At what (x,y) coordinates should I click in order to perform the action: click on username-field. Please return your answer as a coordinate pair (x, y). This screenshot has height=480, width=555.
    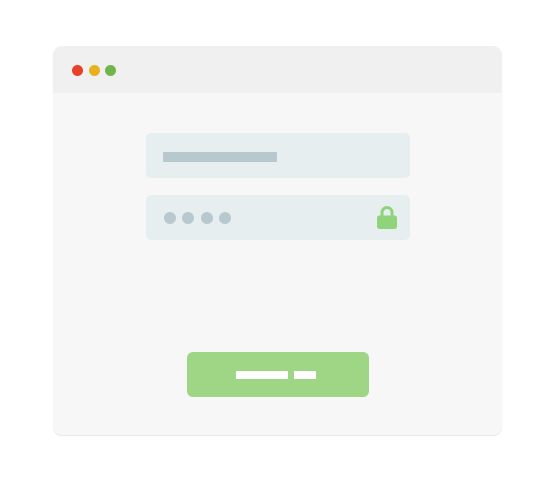
    Looking at the image, I should click on (278, 155).